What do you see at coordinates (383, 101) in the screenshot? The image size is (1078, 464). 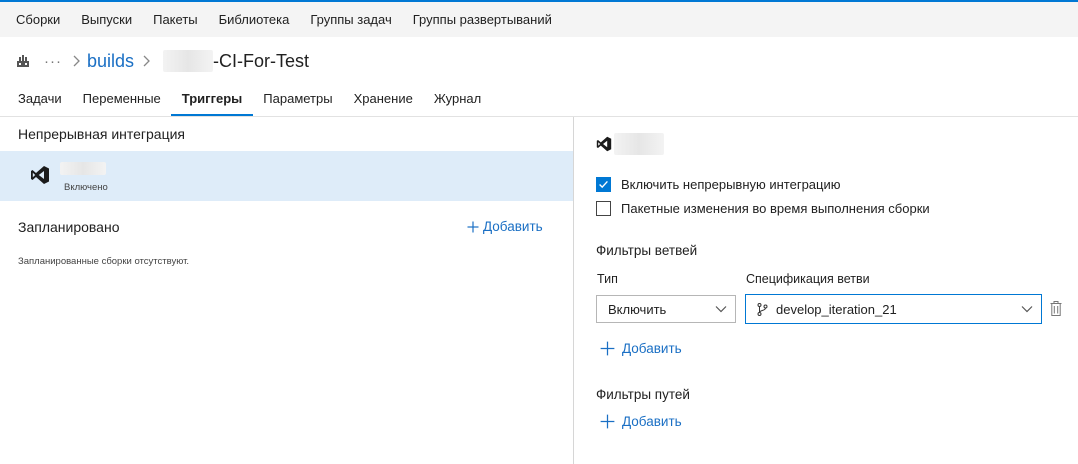 I see `tab-retention: Хранение` at bounding box center [383, 101].